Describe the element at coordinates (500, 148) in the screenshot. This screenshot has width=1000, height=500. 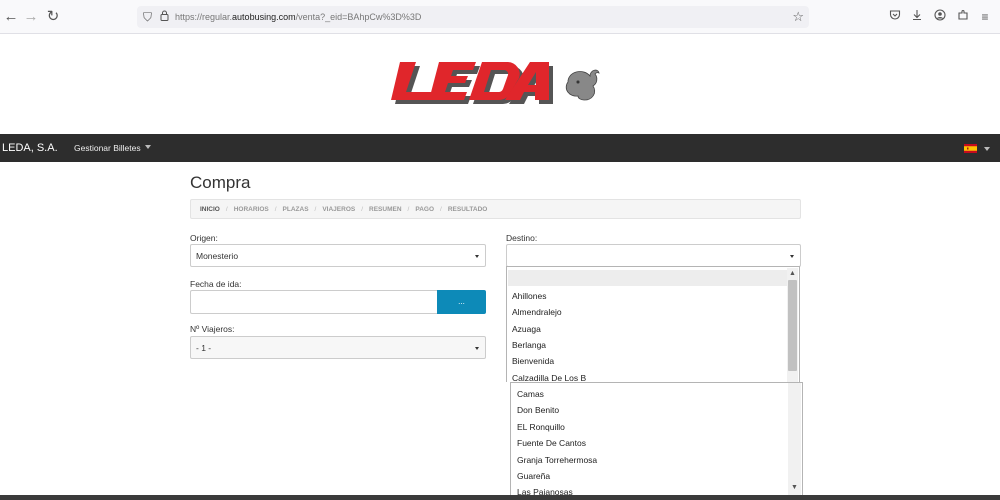
I see `top-navbar: LEDA, S.A. Gestionar Billetes` at that location.